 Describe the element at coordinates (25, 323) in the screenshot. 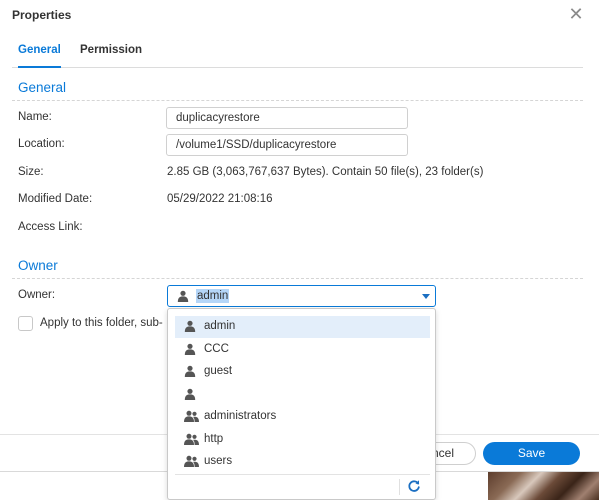

I see `apply-checkbox` at that location.